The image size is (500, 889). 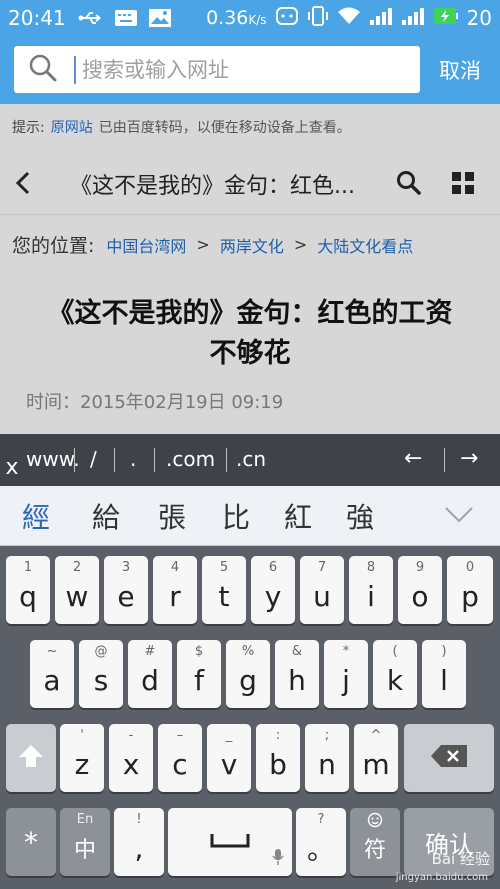 What do you see at coordinates (229, 764) in the screenshot?
I see `key-main: v` at bounding box center [229, 764].